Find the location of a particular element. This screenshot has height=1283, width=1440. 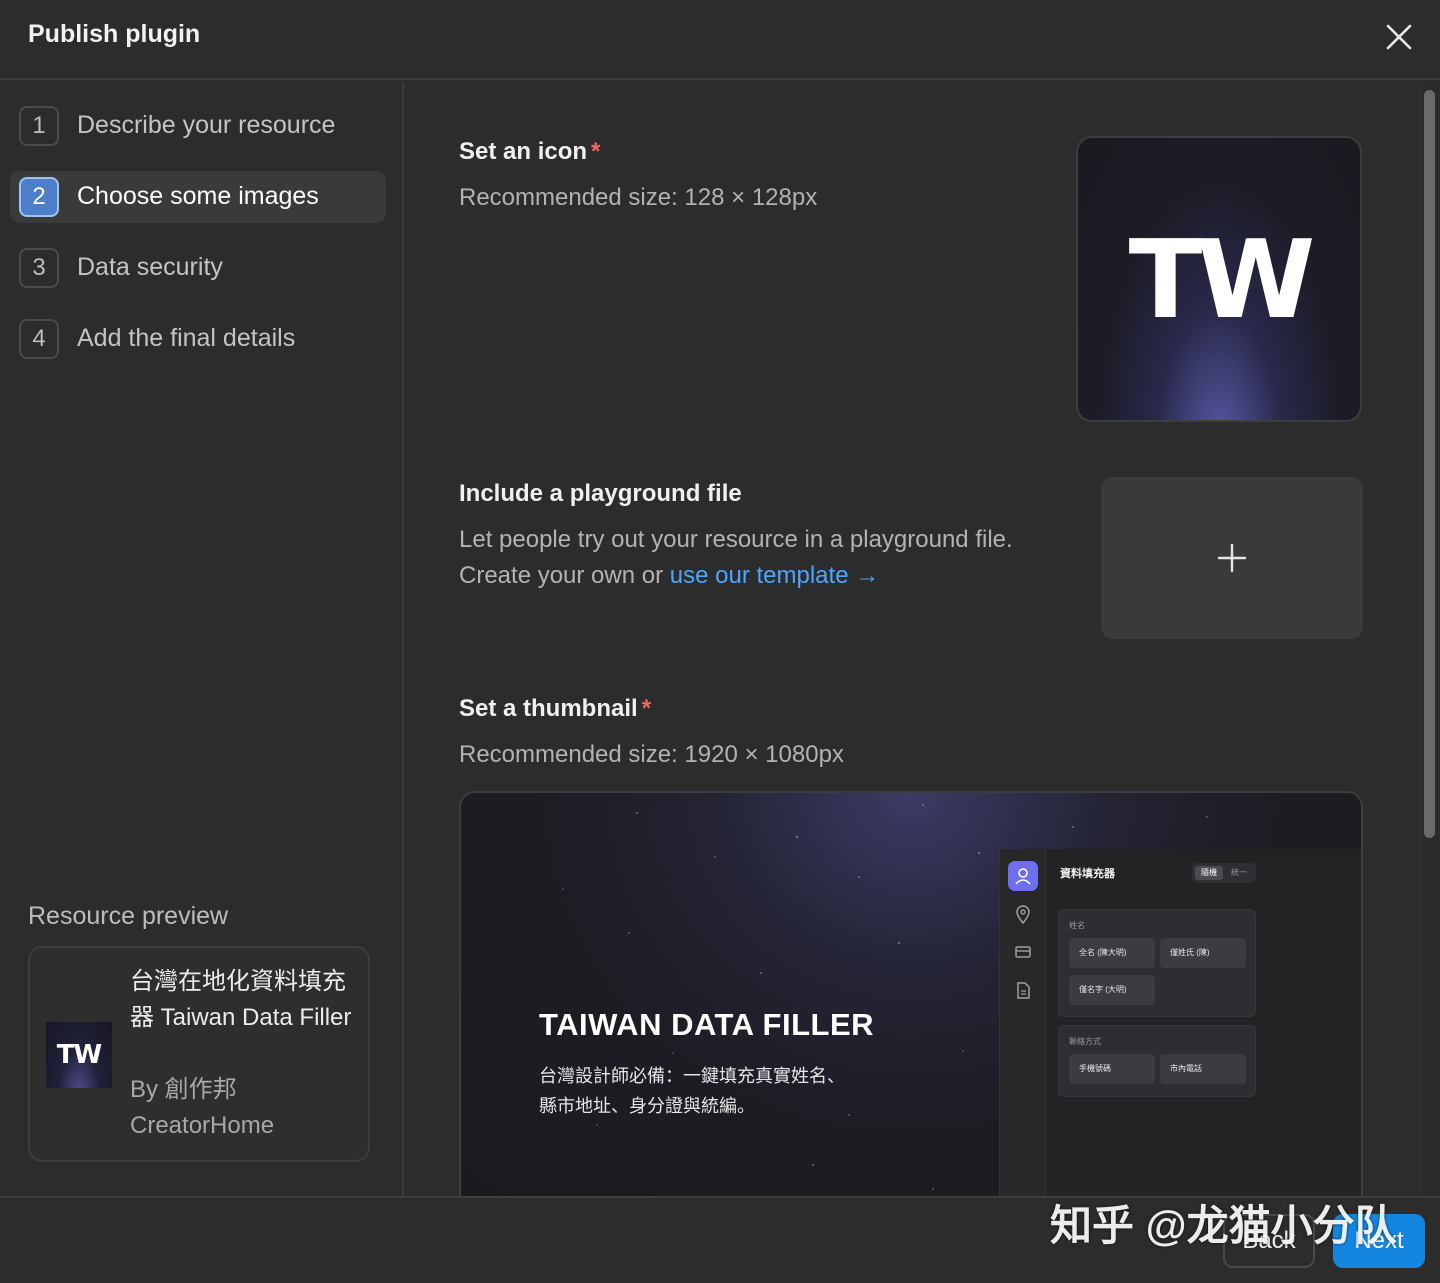

mock-tab-switch: 隨機 統一 is located at coordinates (1224, 873).